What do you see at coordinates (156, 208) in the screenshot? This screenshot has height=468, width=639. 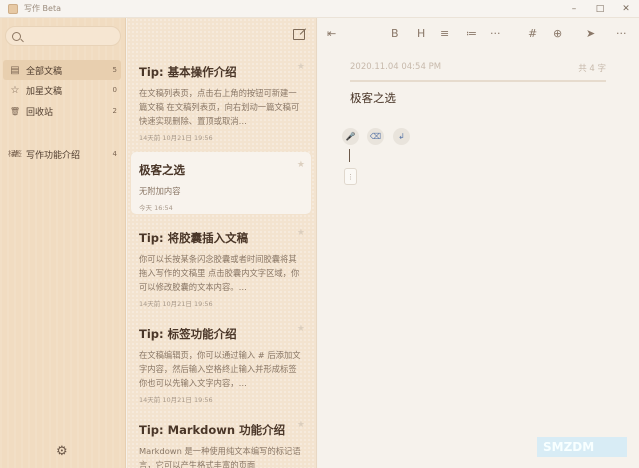 I see `note-timestamp: 今天 16:54` at bounding box center [156, 208].